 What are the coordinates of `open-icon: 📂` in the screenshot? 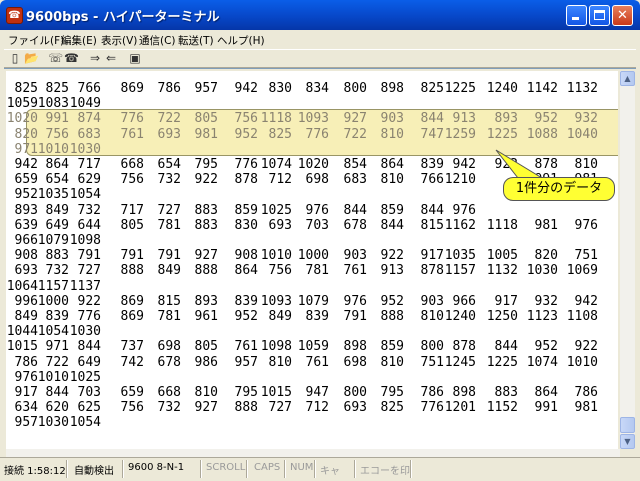 It's located at (31, 58).